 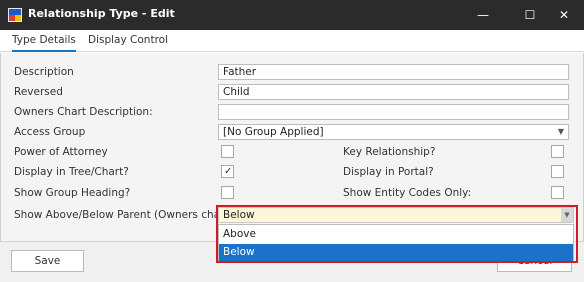 What do you see at coordinates (83, 112) in the screenshot?
I see `owners-chart-description-label: Owners Chart Description:` at bounding box center [83, 112].